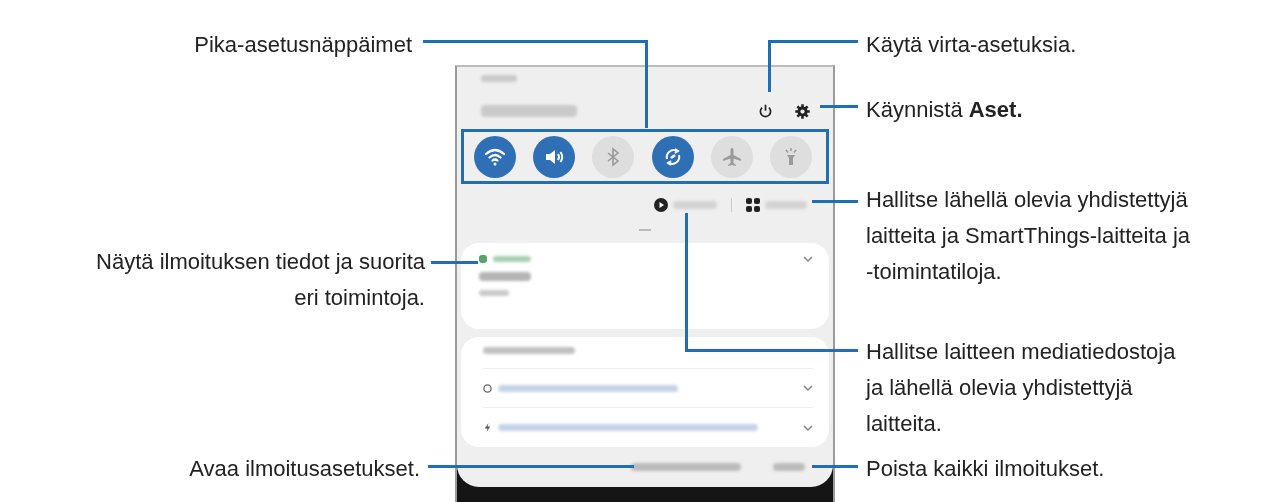 This screenshot has width=1285, height=502. Describe the element at coordinates (260, 280) in the screenshot. I see `callout-text: Näytä ilmoituksen tiedot ja suorita eri toimintoja.` at that location.